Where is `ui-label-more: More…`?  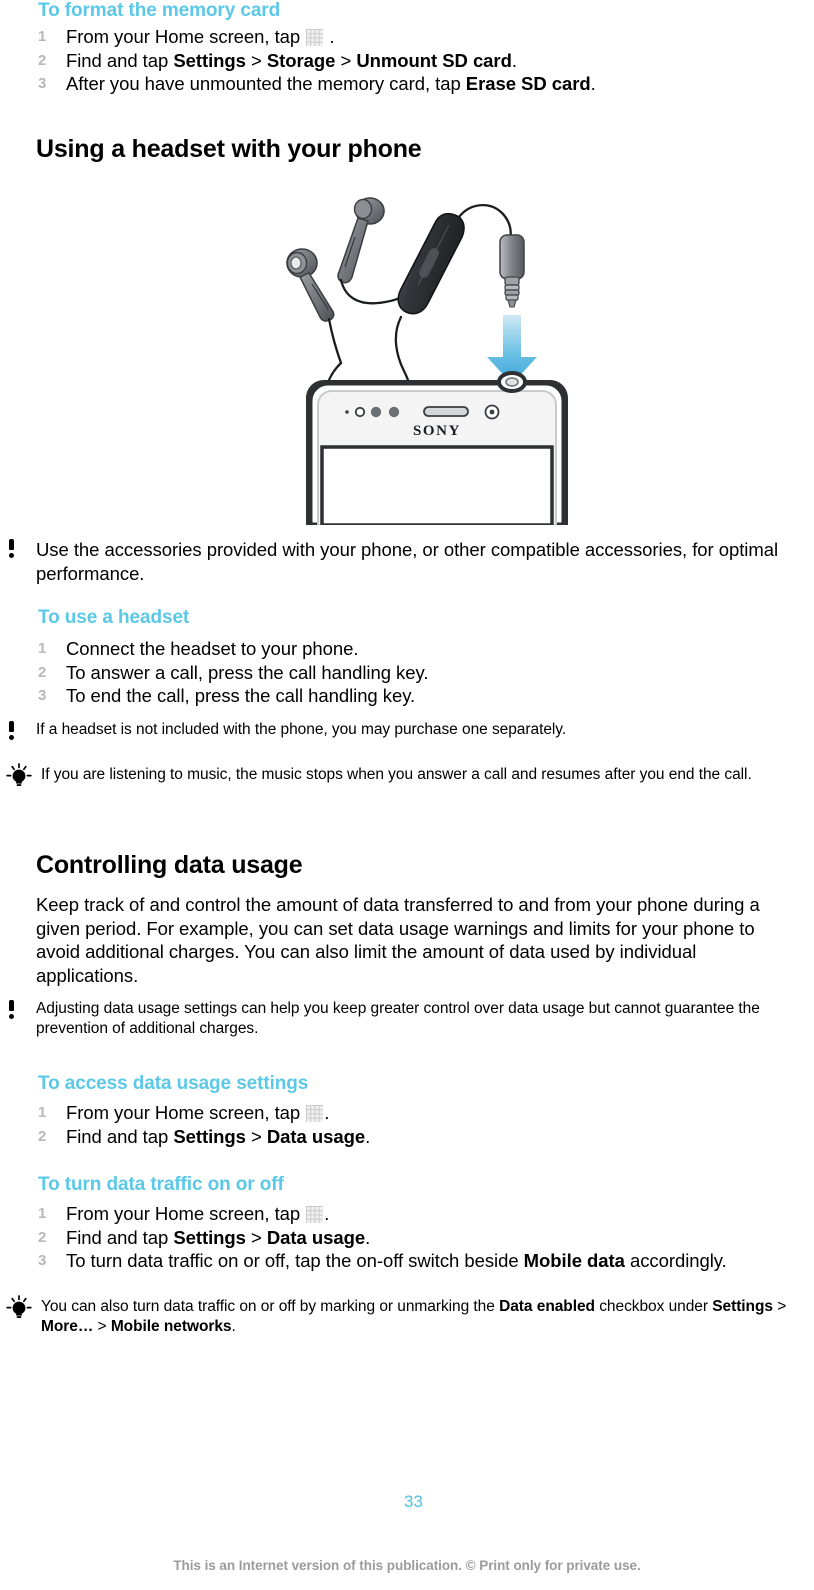
ui-label-more: More… is located at coordinates (67, 1326).